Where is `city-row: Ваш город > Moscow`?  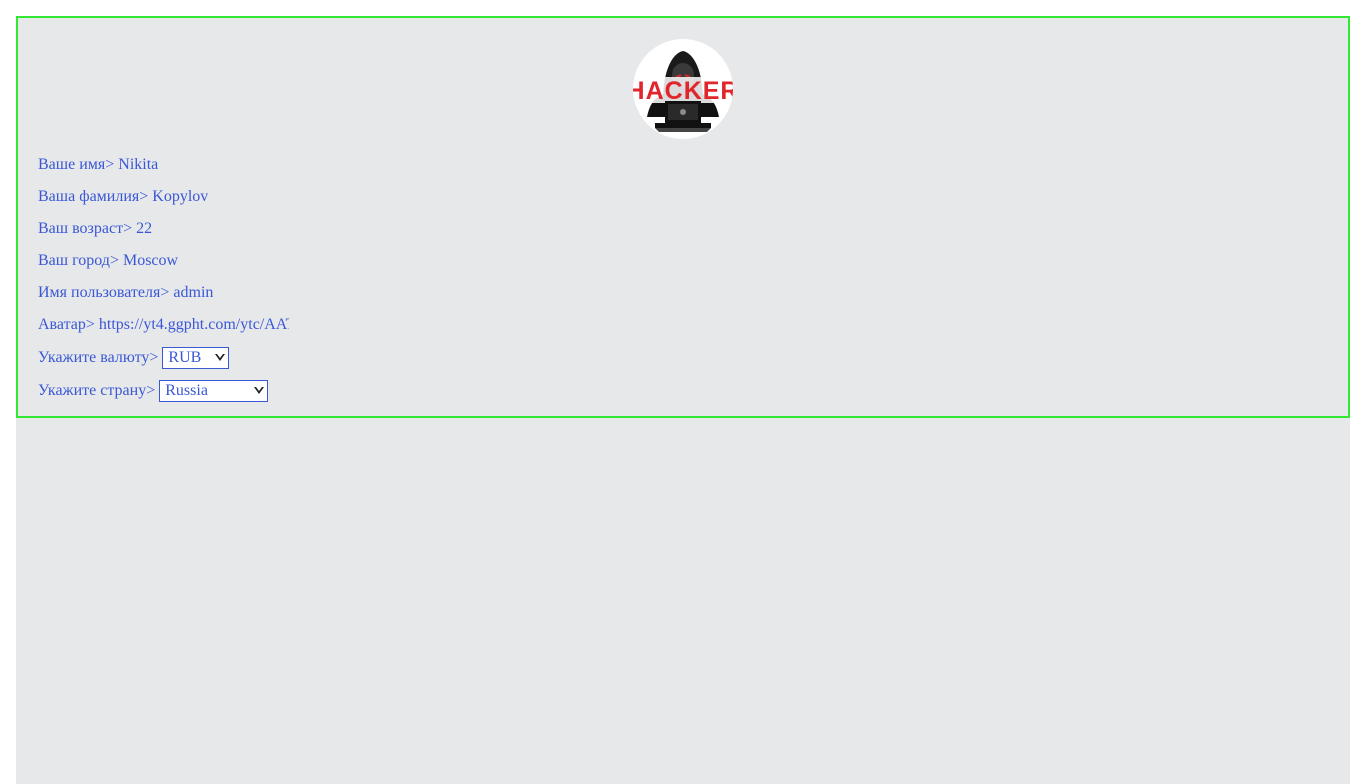
city-row: Ваш город > Moscow is located at coordinates (338, 261).